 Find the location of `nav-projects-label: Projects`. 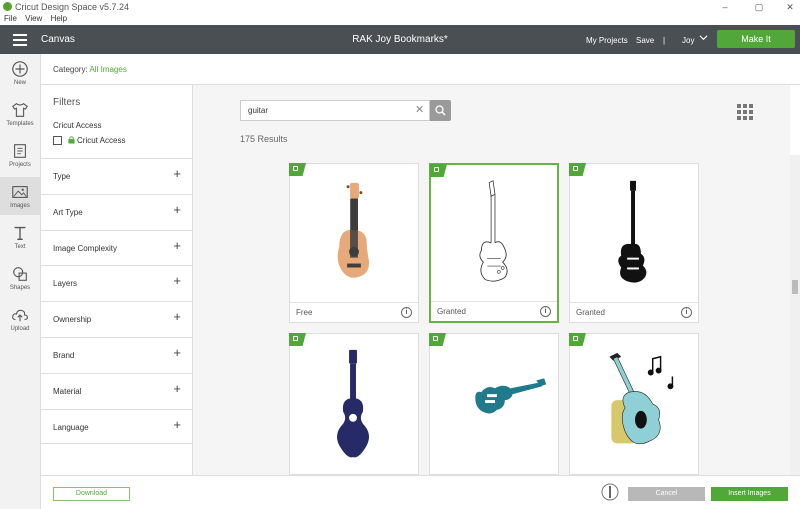

nav-projects-label: Projects is located at coordinates (20, 165).